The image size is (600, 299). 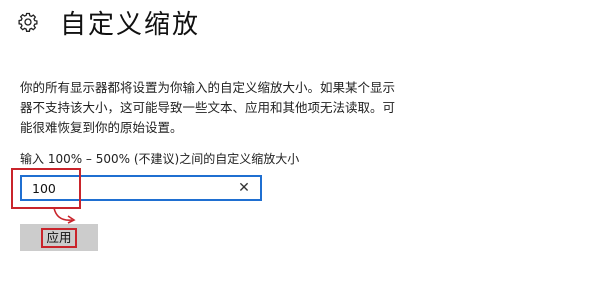 What do you see at coordinates (46, 188) in the screenshot?
I see `input-annotation-box` at bounding box center [46, 188].